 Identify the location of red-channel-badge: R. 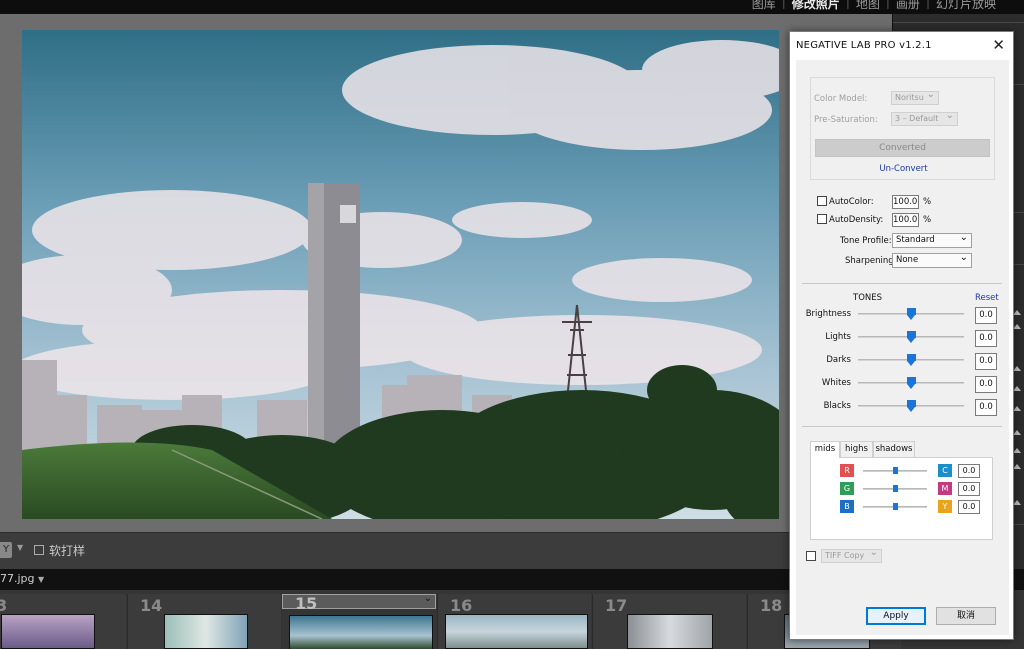
(847, 470).